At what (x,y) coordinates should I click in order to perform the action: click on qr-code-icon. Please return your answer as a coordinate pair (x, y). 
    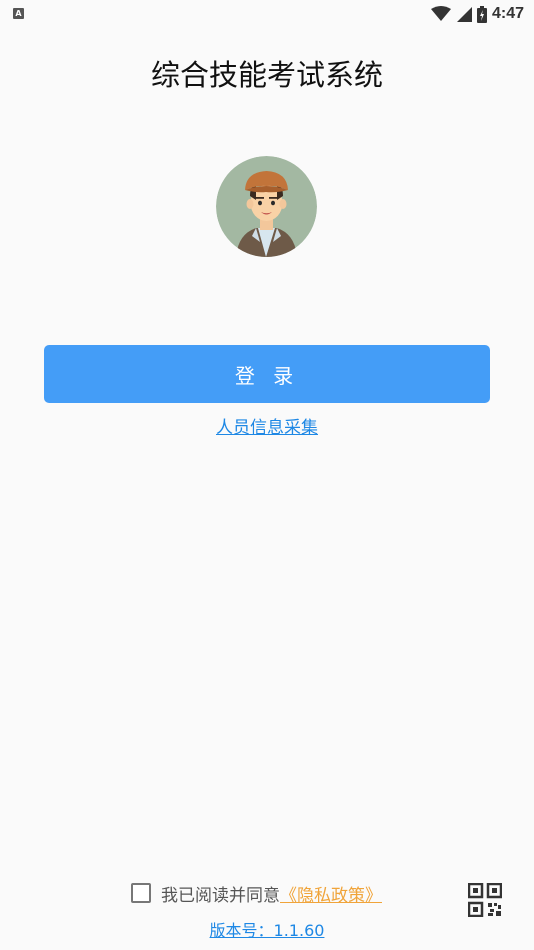
    Looking at the image, I should click on (485, 900).